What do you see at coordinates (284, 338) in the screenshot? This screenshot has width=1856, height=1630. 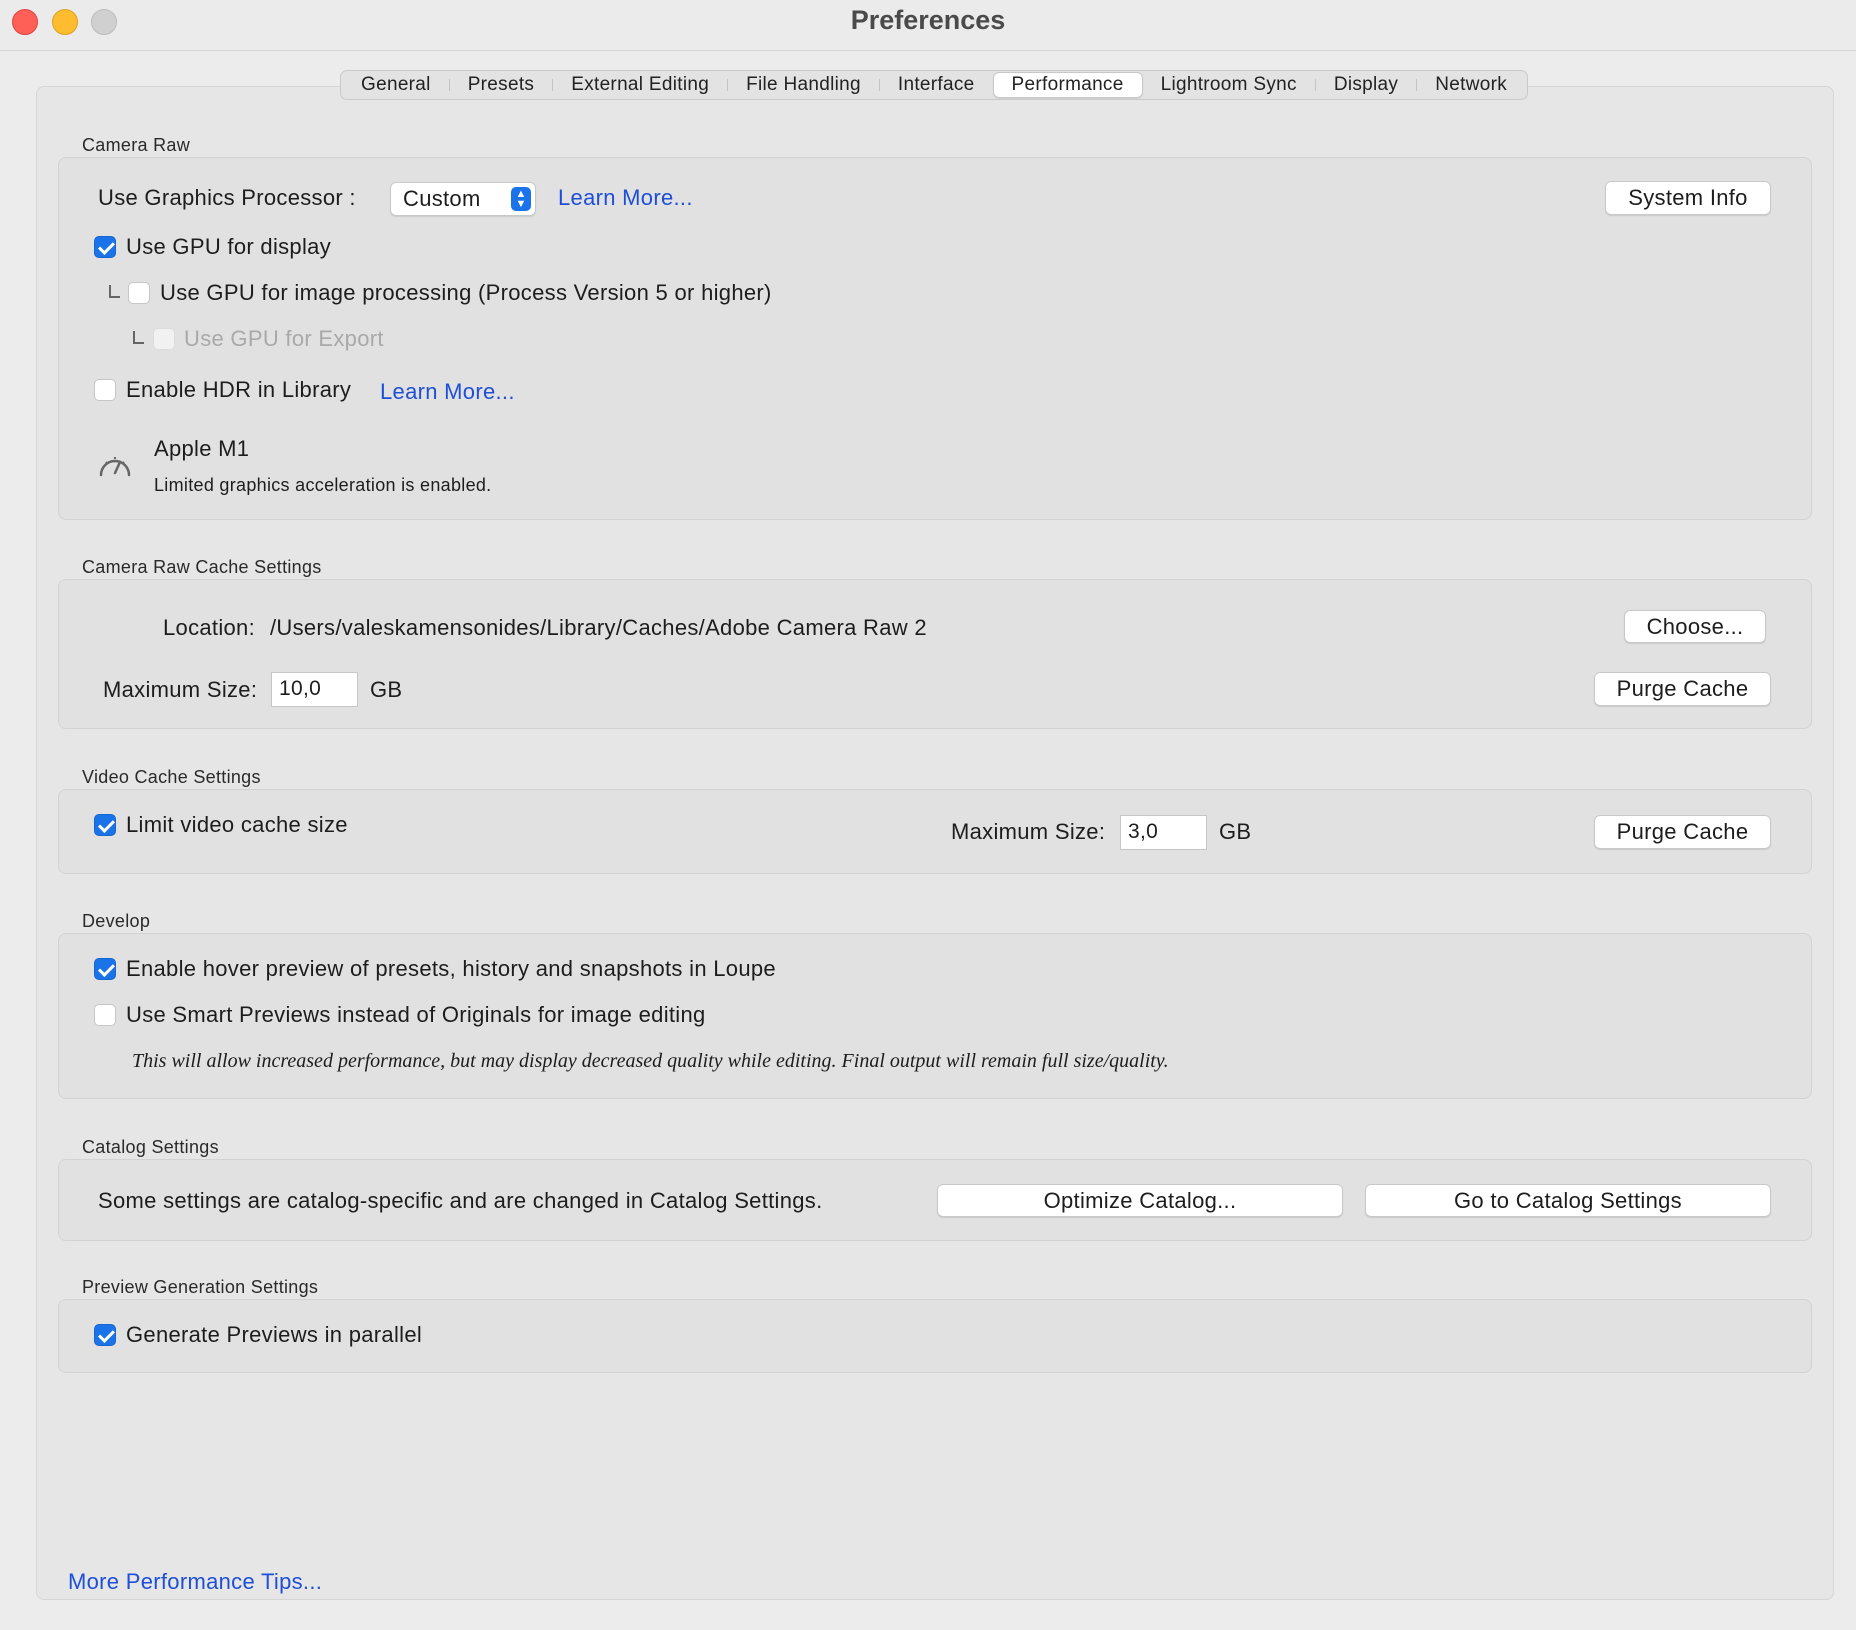 I see `use-gpu-export-label: Use GPU for Export` at bounding box center [284, 338].